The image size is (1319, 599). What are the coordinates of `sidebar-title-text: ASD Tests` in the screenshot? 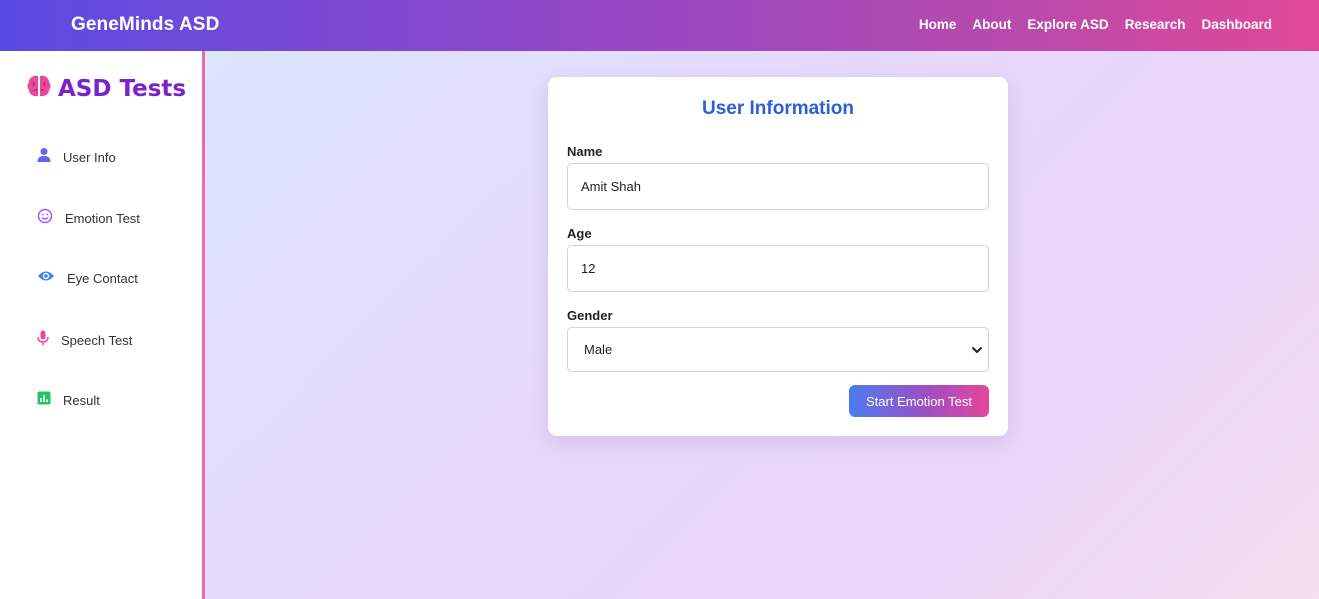 It's located at (122, 88).